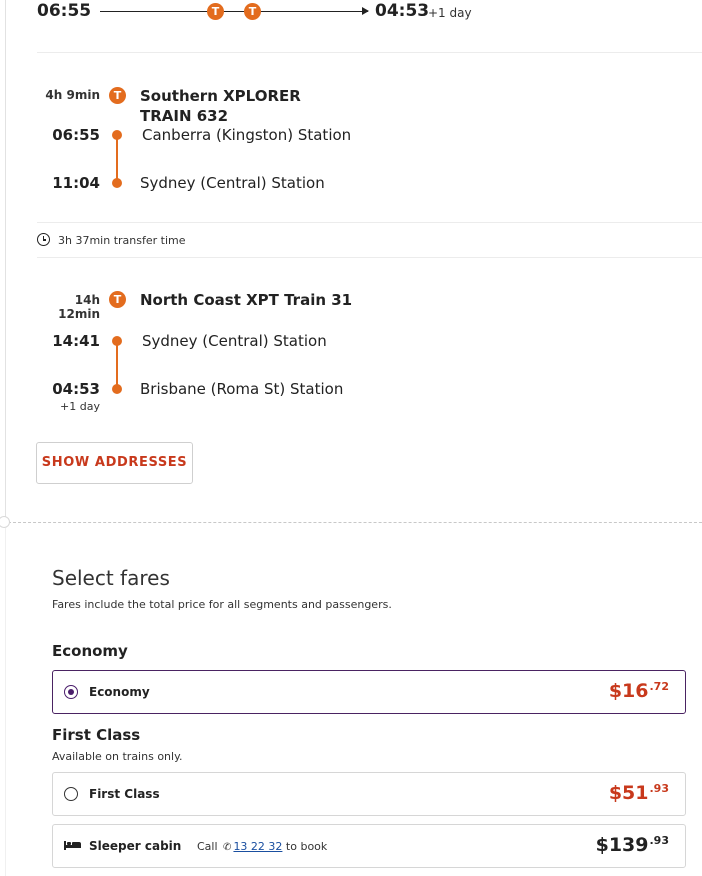  What do you see at coordinates (628, 691) in the screenshot?
I see `price-dollars: $16` at bounding box center [628, 691].